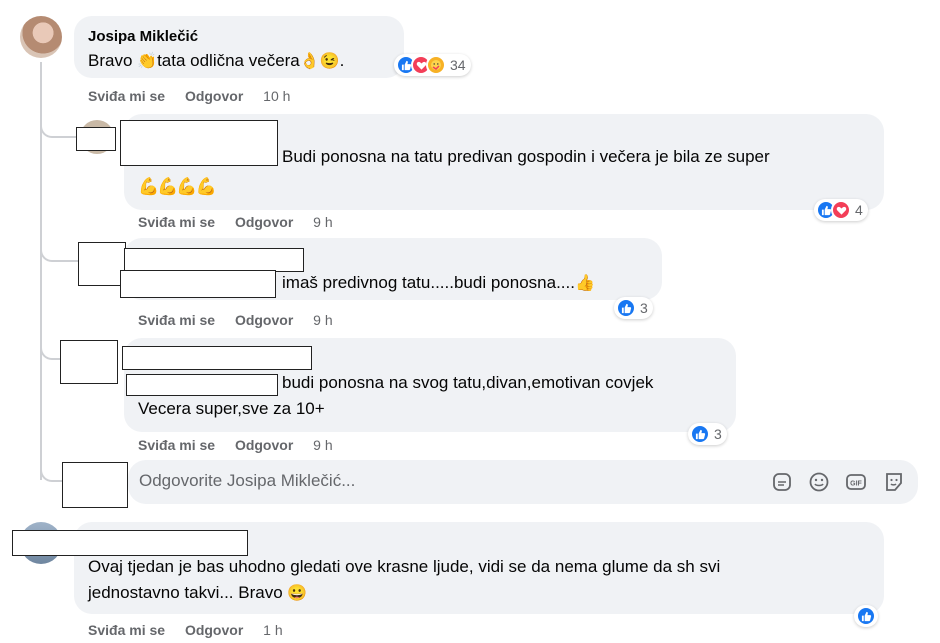 The width and height of the screenshot is (940, 643). I want to click on flexed-biceps-emoji: 💪💪💪💪, so click(177, 186).